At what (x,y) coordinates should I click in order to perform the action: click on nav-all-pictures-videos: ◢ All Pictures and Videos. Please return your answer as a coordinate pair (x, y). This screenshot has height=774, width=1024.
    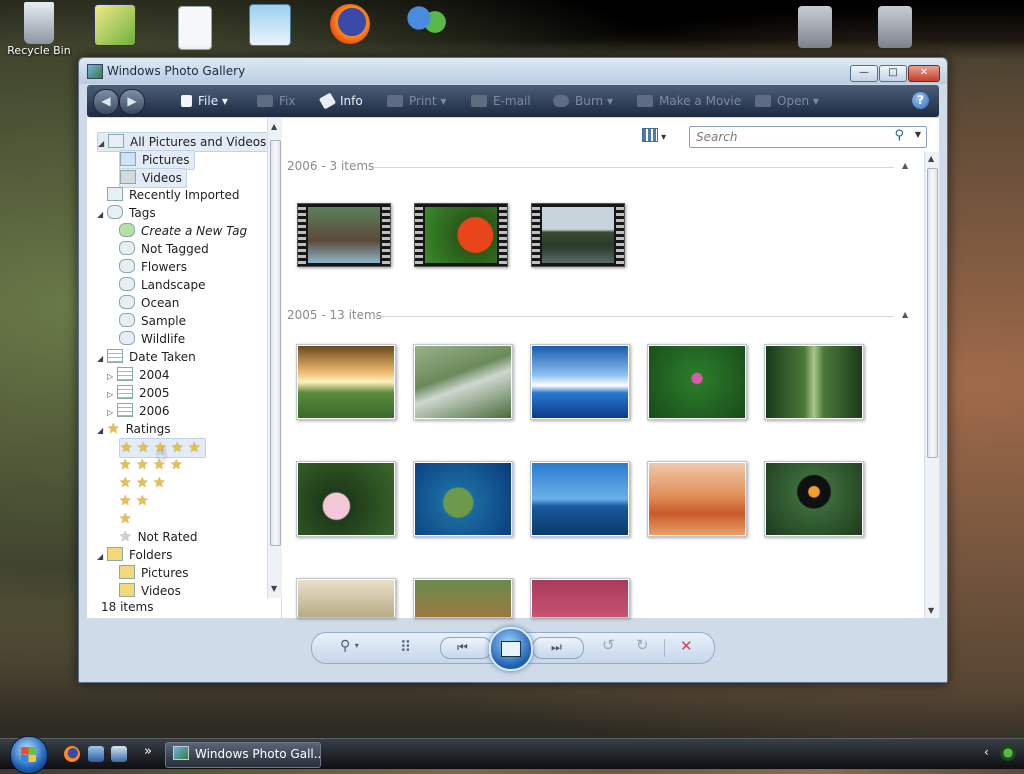
    Looking at the image, I should click on (184, 142).